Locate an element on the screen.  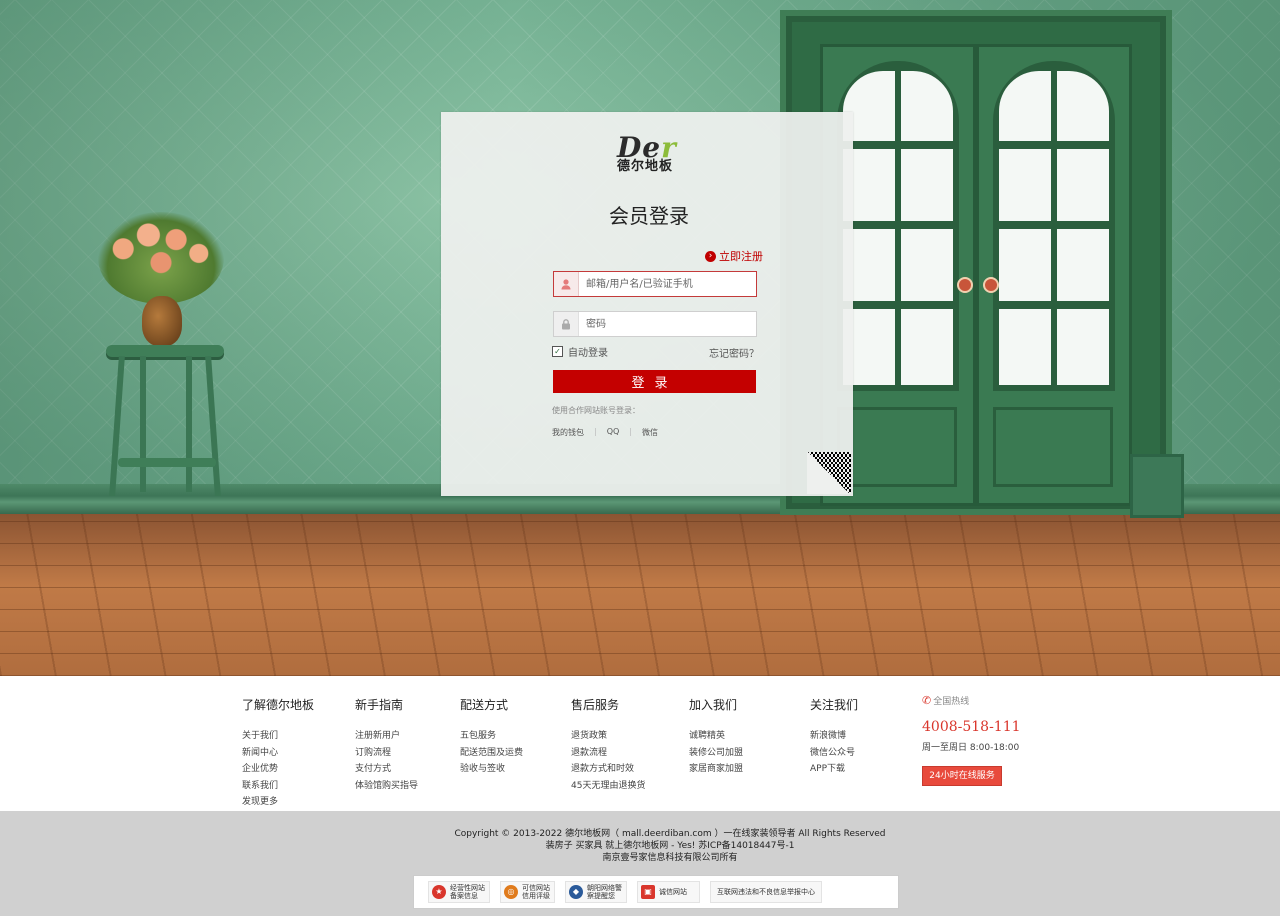
footer-link: APP下载 is located at coordinates (834, 769).